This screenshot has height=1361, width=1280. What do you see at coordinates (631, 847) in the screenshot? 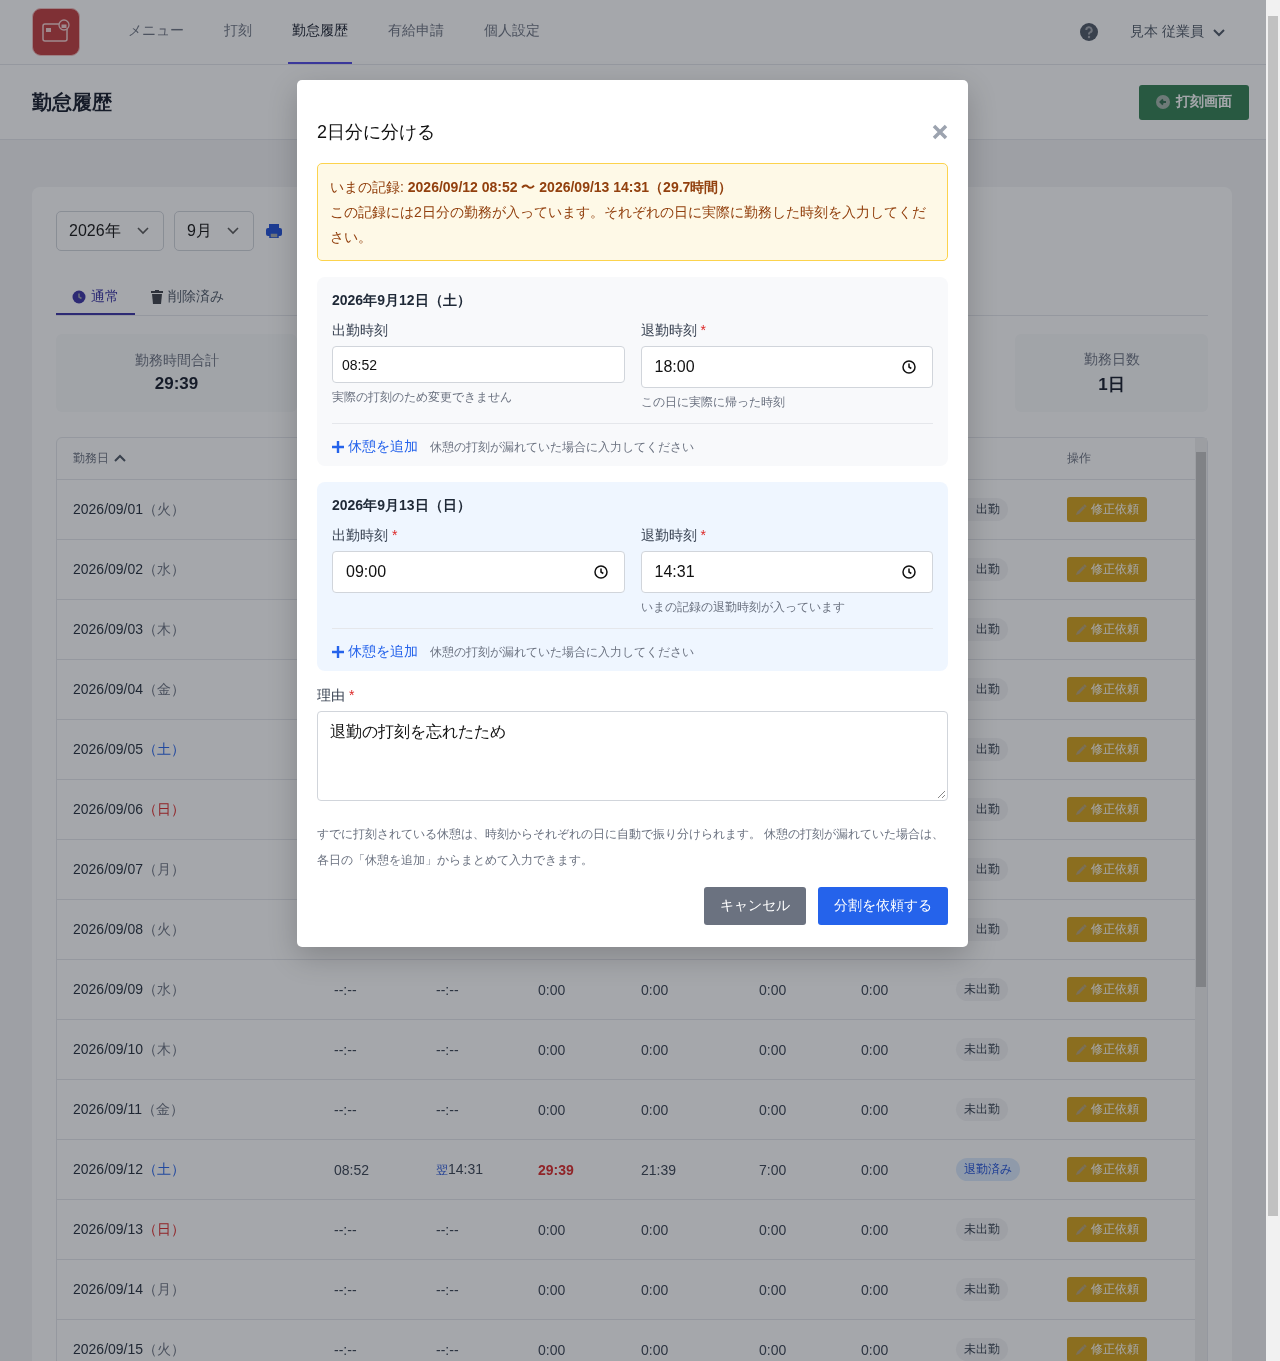
I see `help-note: すでに打刻されている休憩は、時刻からそれぞれの日に自動で振り分けられます。 休憩の打刻が漏れていた場合は、各日の「休憩を追加」からまとめて入力できます。` at bounding box center [631, 847].